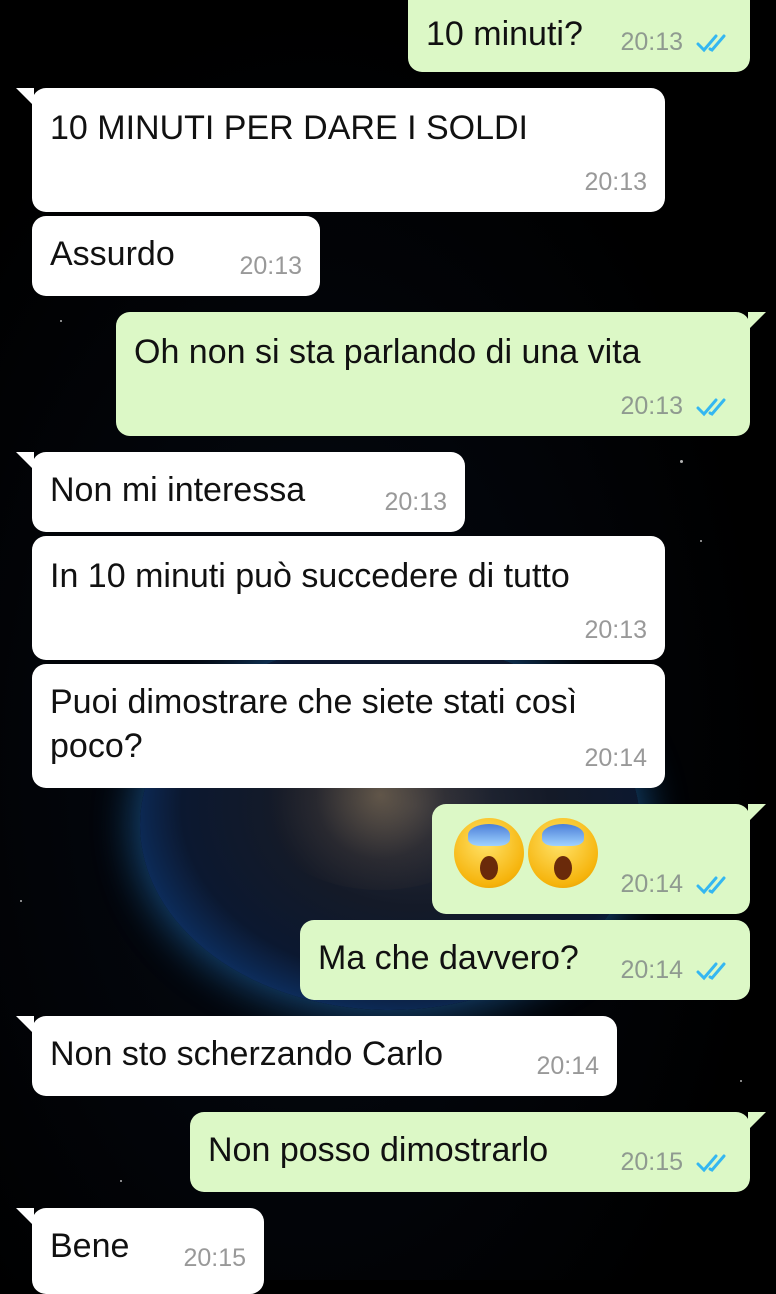 The image size is (776, 1294). I want to click on message-text: Oh non si sta parlando di una vita, so click(387, 352).